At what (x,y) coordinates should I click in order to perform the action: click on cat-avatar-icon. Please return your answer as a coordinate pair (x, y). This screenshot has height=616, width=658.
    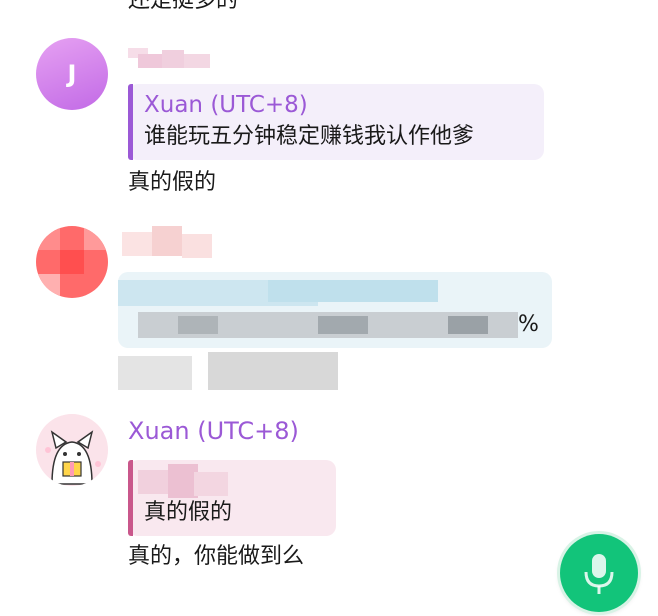
    Looking at the image, I should click on (72, 450).